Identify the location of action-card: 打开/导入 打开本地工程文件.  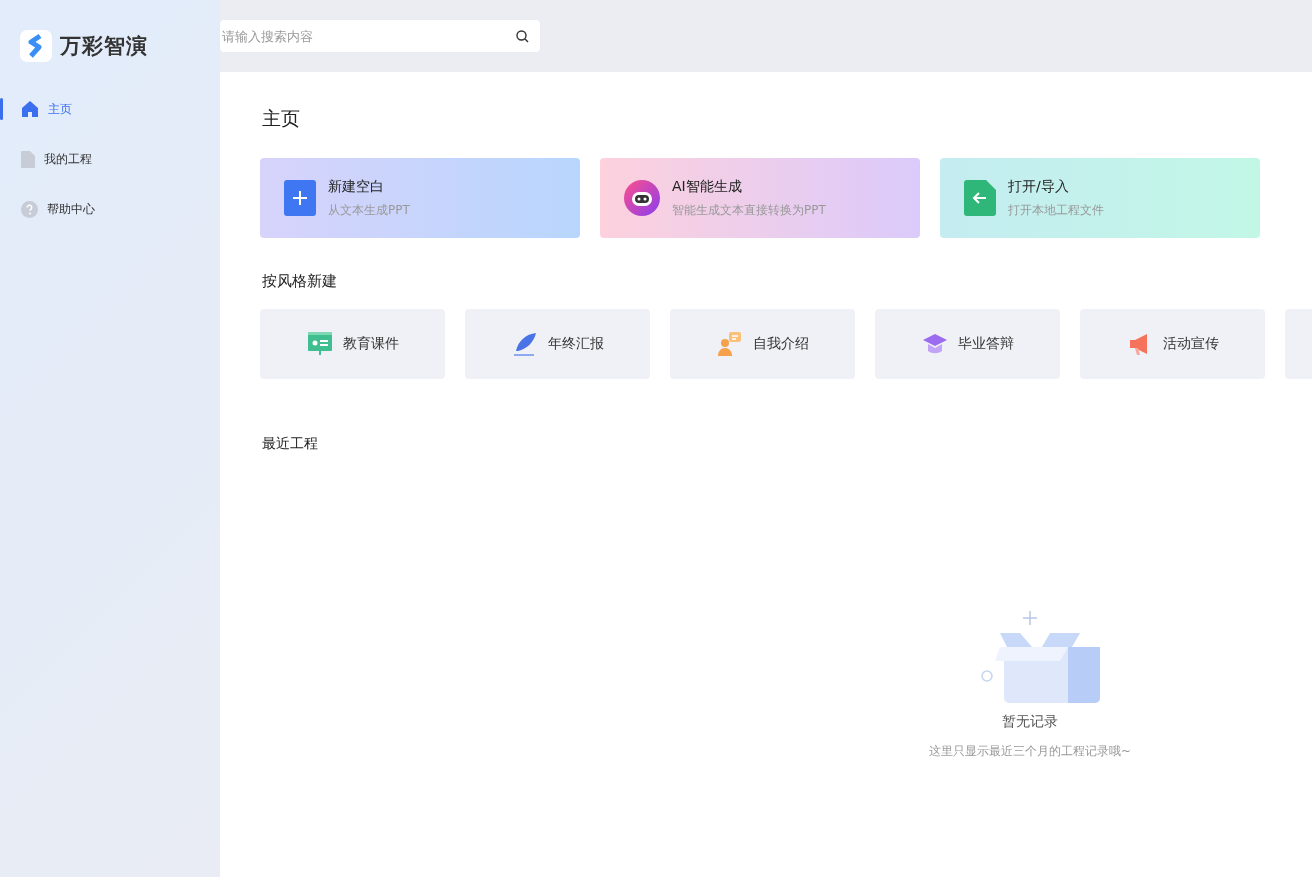
(1100, 198).